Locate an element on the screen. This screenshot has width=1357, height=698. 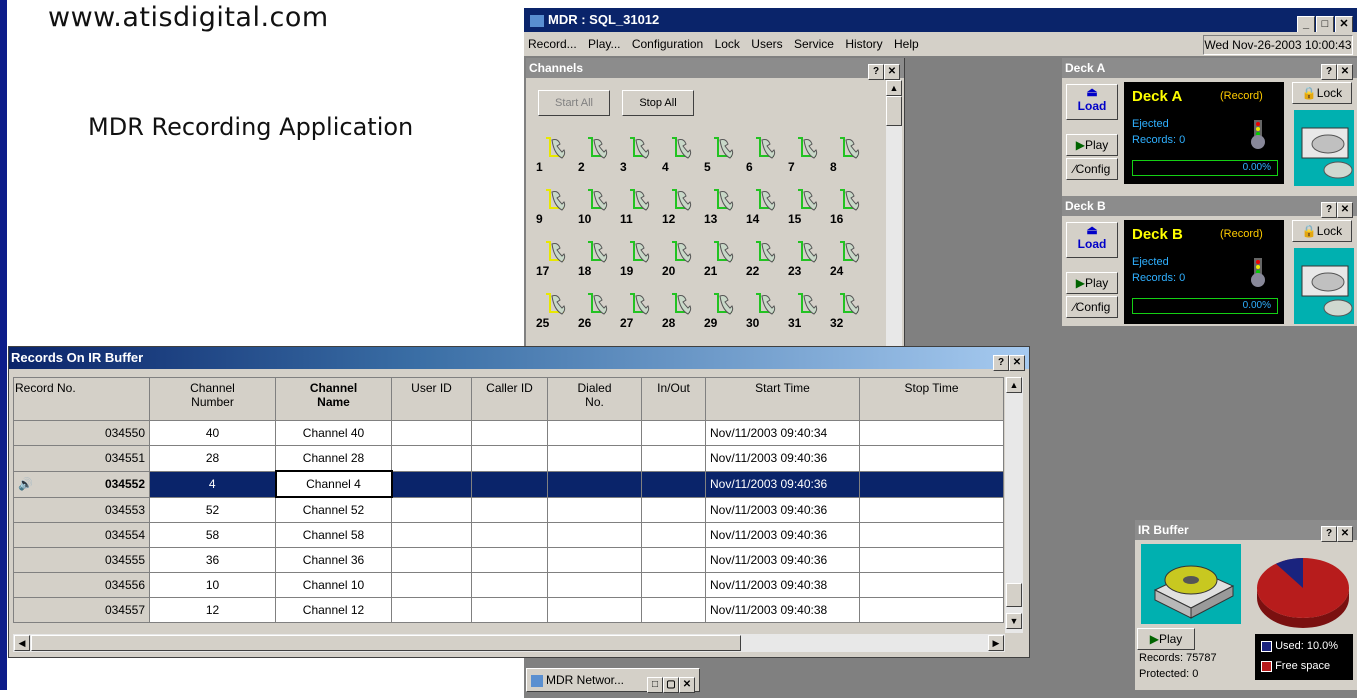
menu-lock: Lock is located at coordinates (727, 44).